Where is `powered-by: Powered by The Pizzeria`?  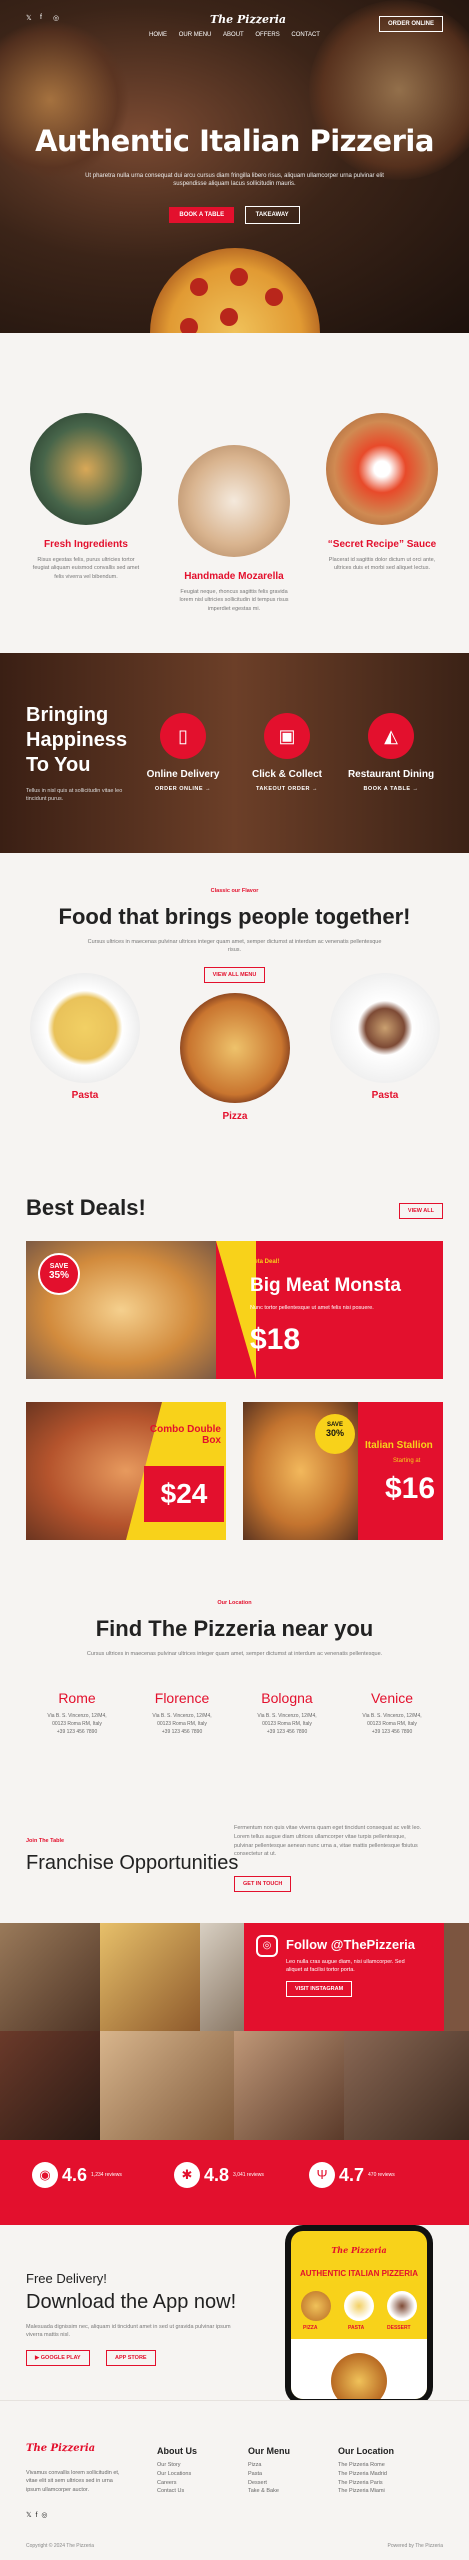
powered-by: Powered by The Pizzeria is located at coordinates (415, 2546).